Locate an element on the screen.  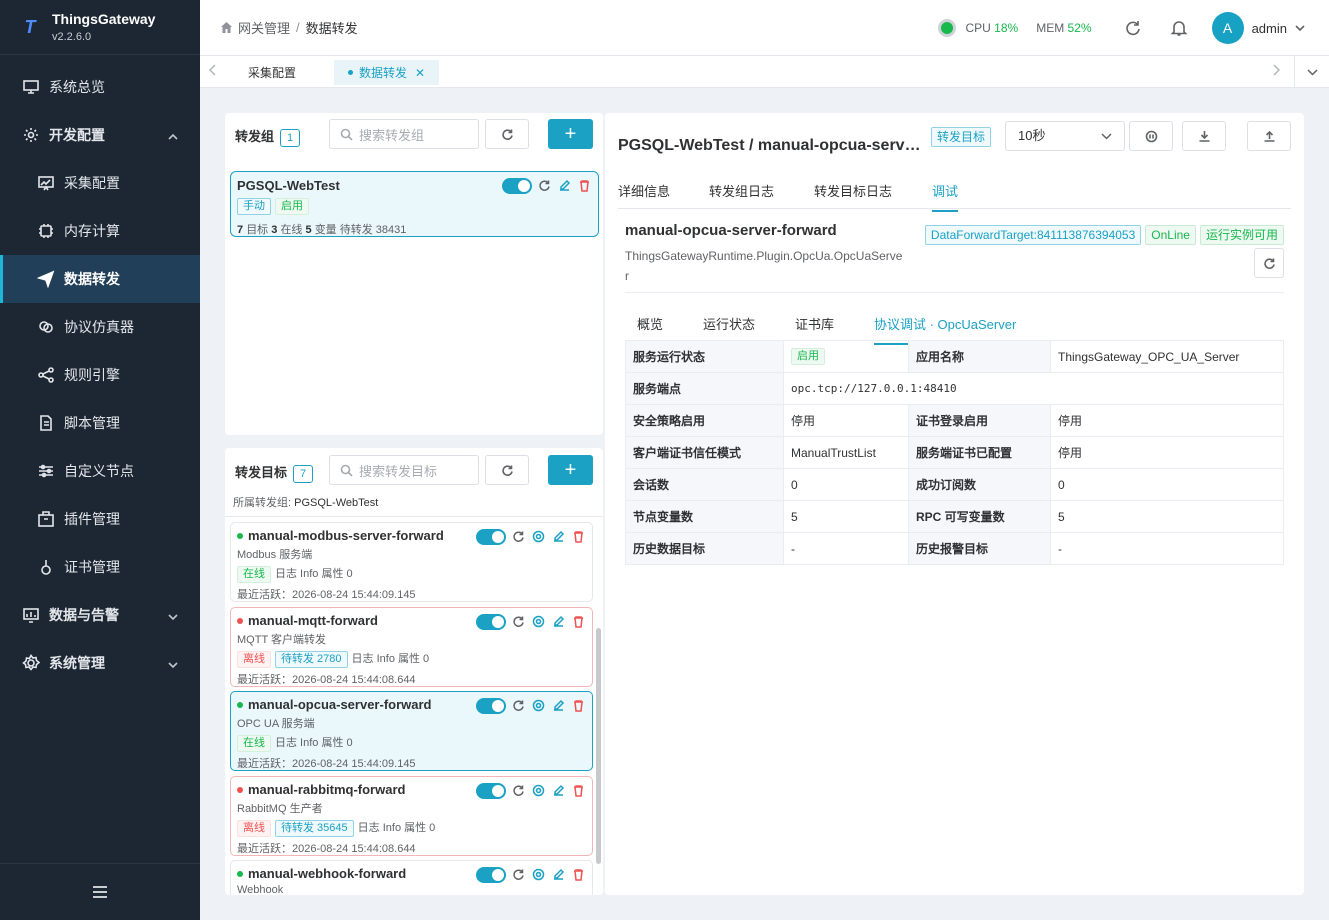
subtab-cert-store: 证书库 is located at coordinates (814, 323).